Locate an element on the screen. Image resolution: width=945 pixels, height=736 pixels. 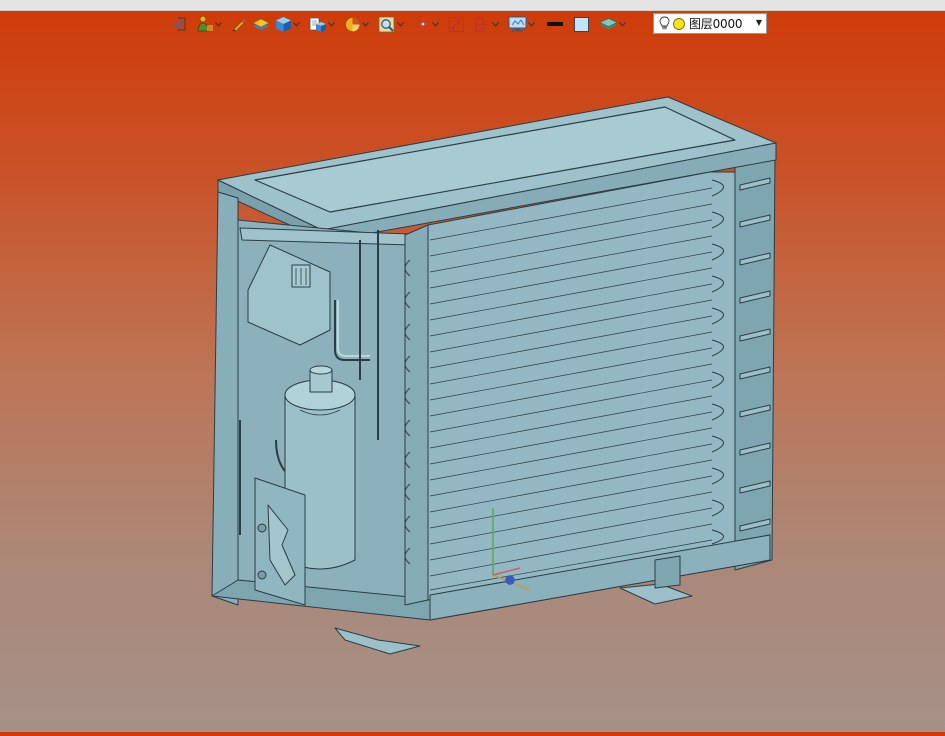
display-style-button is located at coordinates (322, 24).